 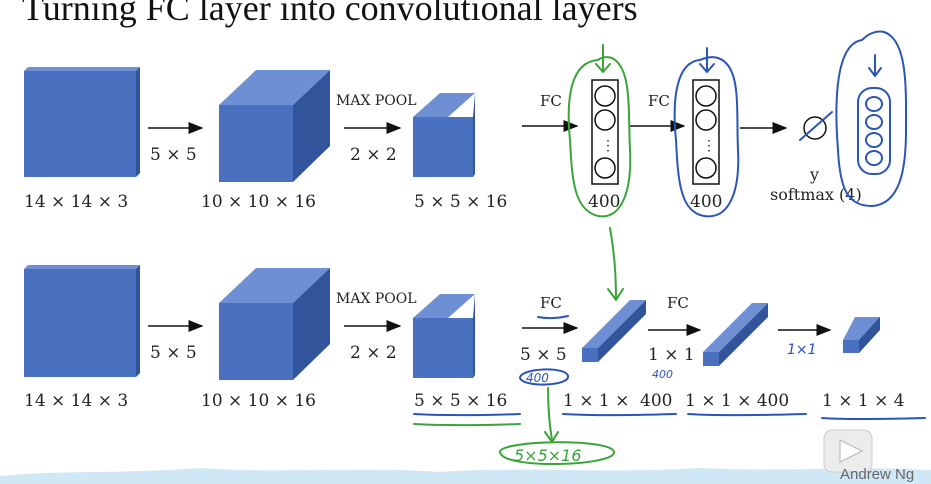 I want to click on row2-output-volume, so click(x=861, y=335).